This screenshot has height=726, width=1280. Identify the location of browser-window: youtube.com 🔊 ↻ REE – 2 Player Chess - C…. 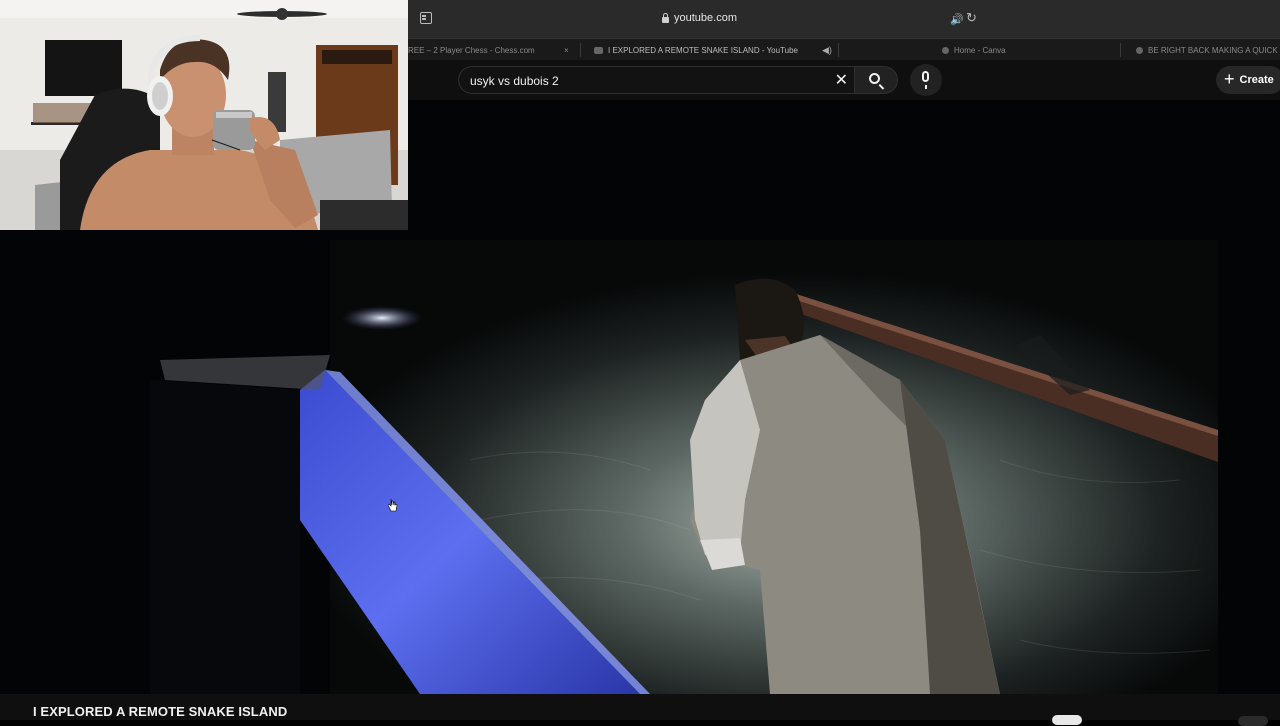
(844, 50).